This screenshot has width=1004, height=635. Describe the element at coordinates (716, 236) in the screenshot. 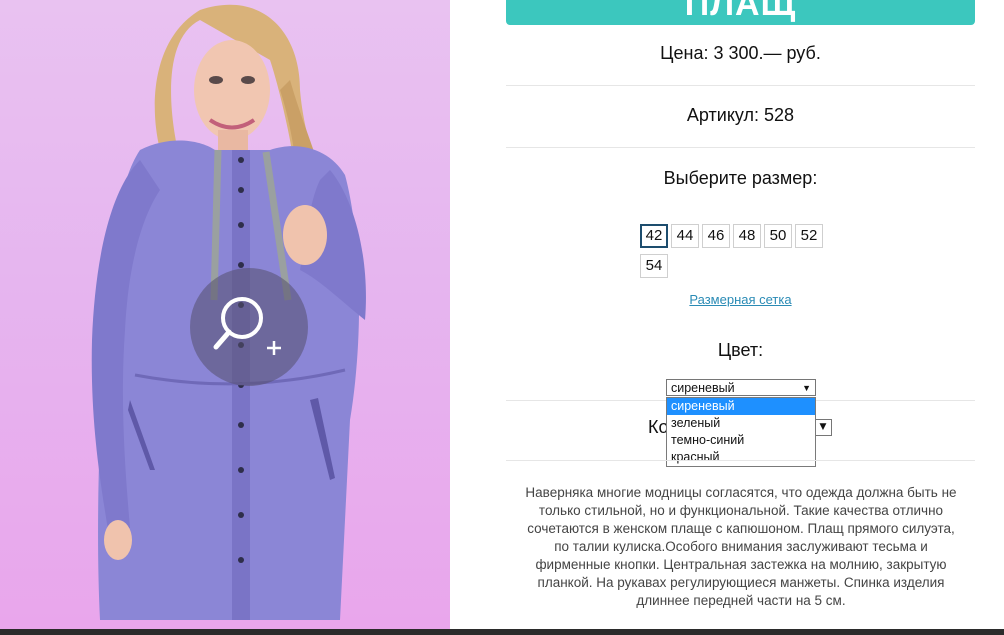

I see `size-option-46: 46` at that location.